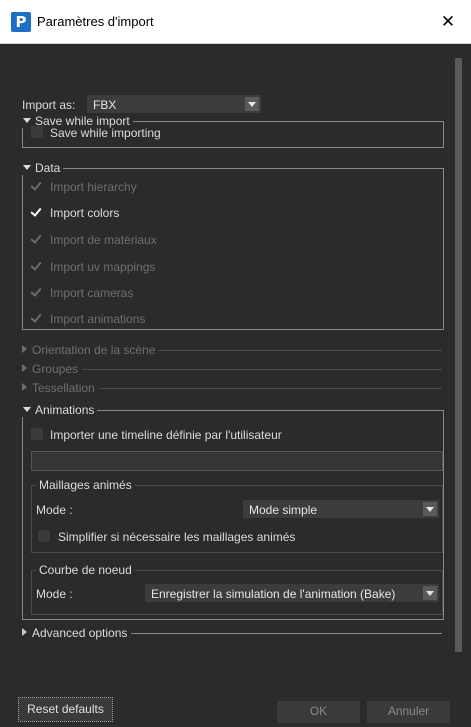  I want to click on advanced-options-section: Advanced options, so click(232, 633).